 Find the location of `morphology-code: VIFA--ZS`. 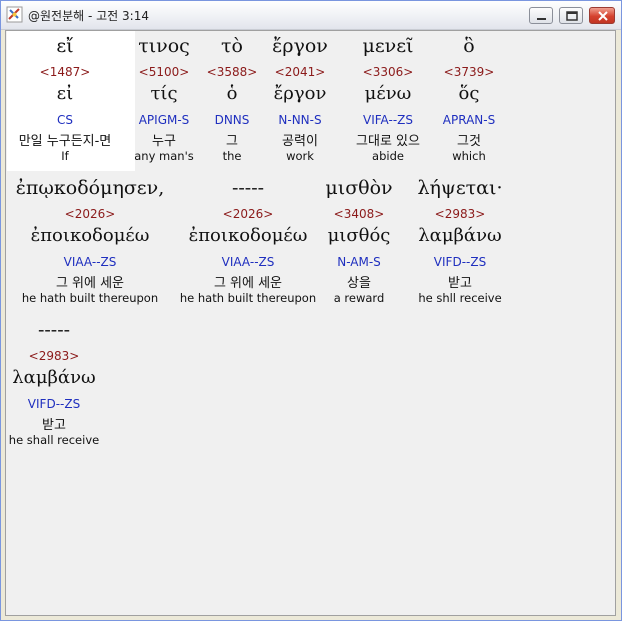

morphology-code: VIFA--ZS is located at coordinates (388, 120).